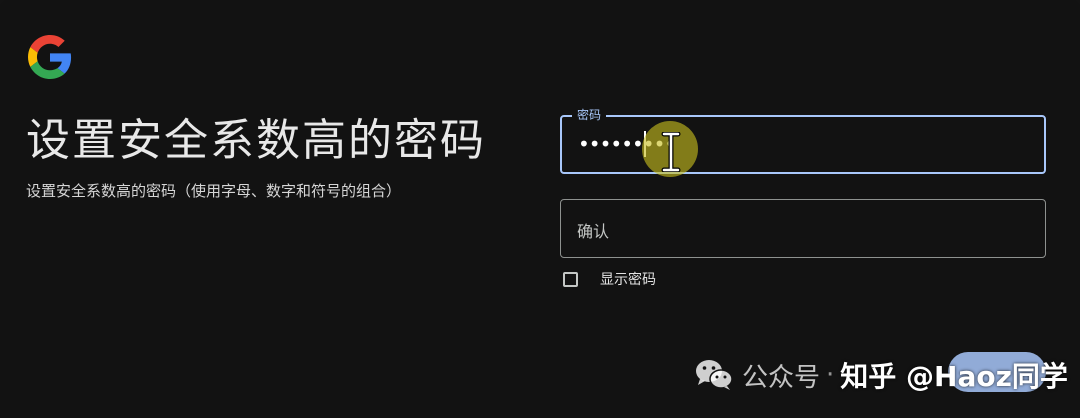  I want to click on wechat-icon, so click(714, 375).